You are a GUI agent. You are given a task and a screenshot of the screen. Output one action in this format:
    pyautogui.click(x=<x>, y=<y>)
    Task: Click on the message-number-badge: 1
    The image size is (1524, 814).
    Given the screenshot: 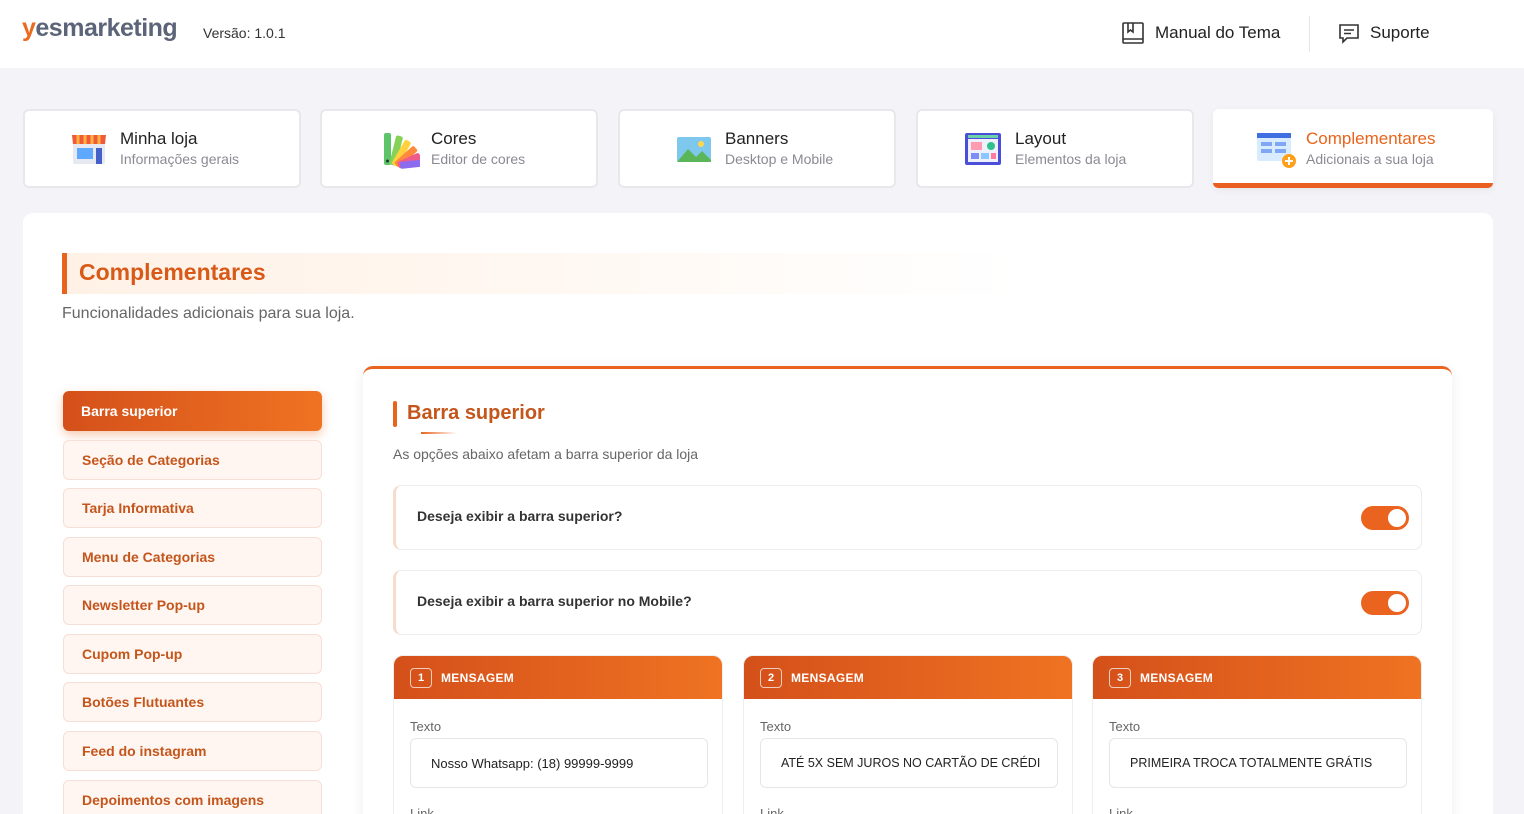 What is the action you would take?
    pyautogui.click(x=421, y=677)
    